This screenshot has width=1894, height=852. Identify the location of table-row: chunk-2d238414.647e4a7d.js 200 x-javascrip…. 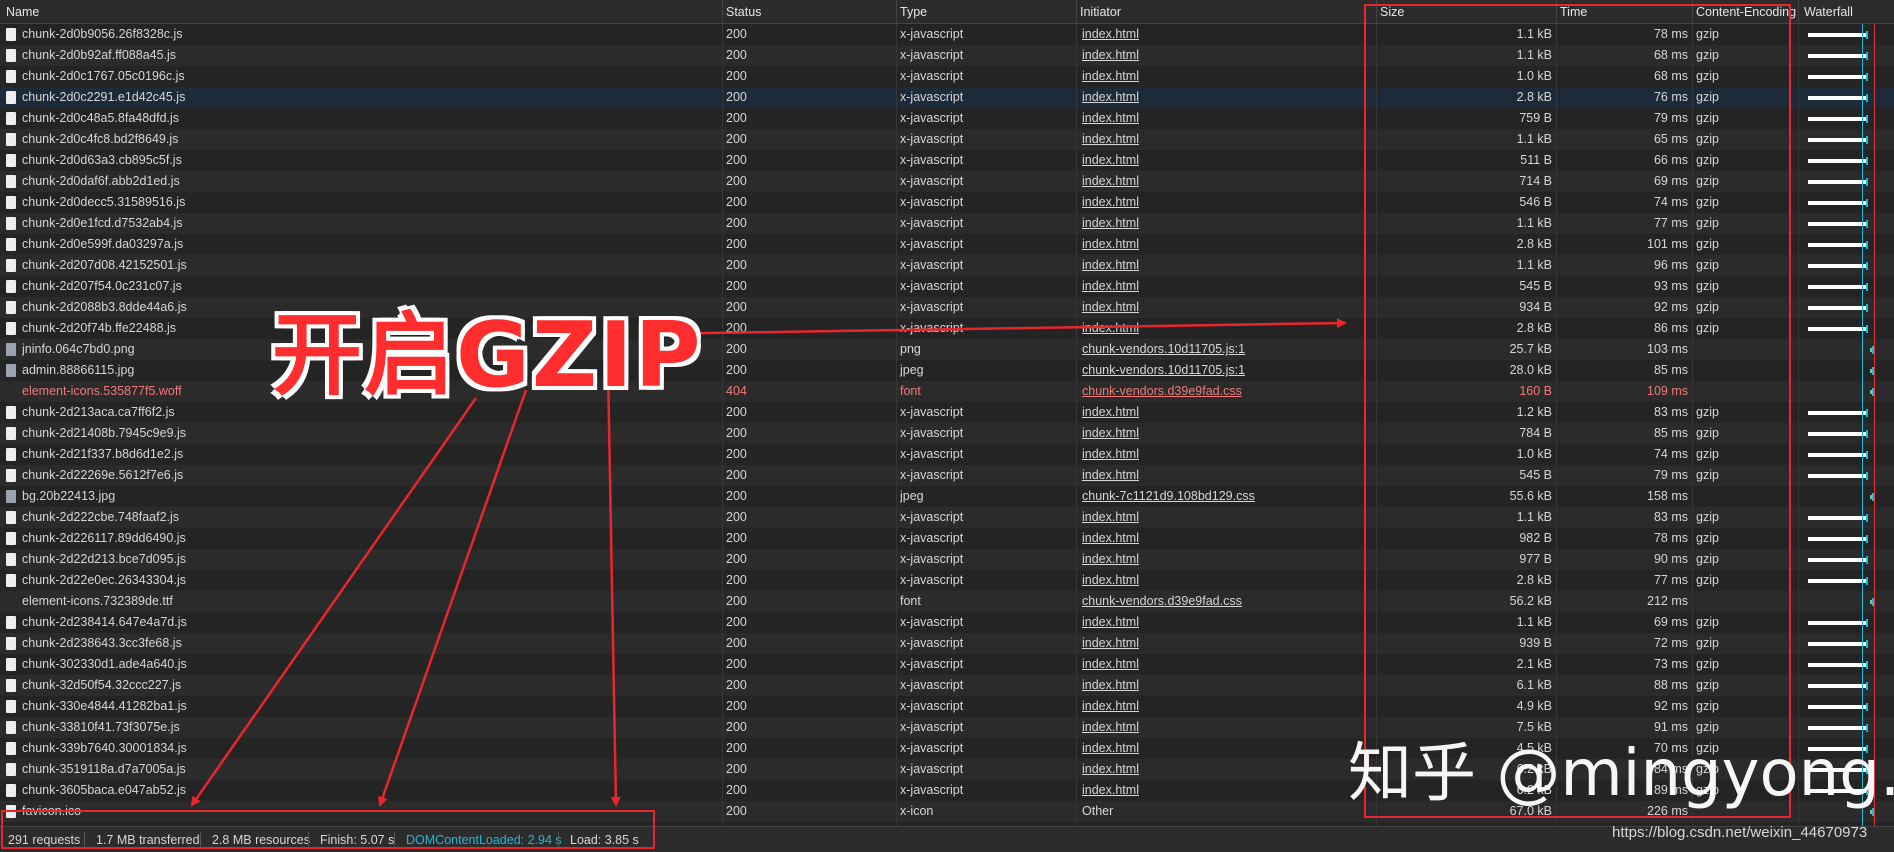
(947, 622).